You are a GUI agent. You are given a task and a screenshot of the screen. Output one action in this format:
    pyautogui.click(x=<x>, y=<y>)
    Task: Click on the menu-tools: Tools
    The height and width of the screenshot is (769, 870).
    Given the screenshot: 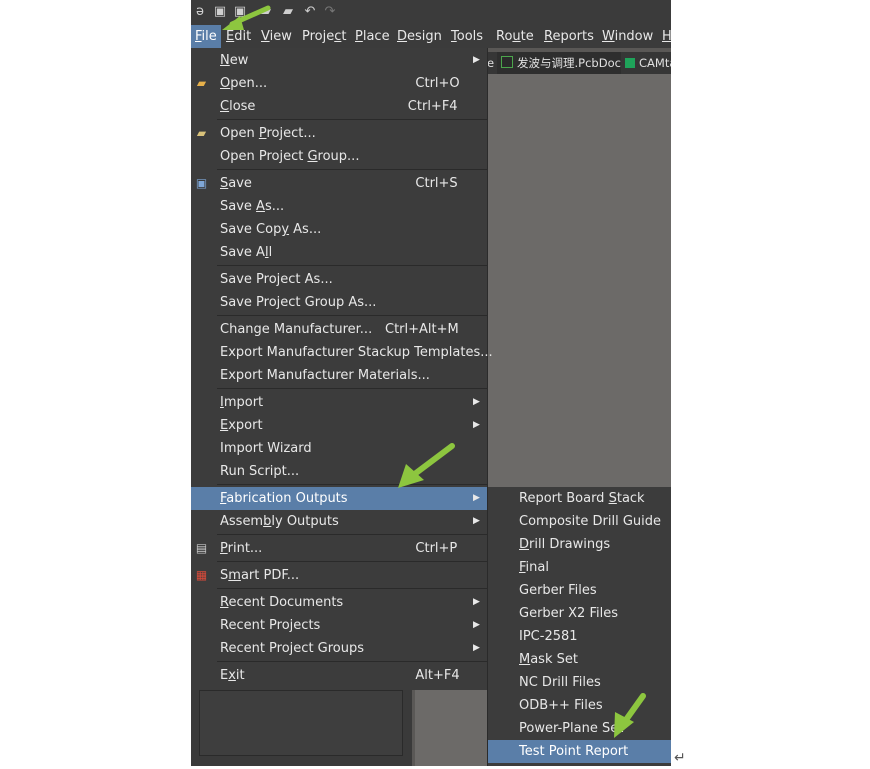 What is the action you would take?
    pyautogui.click(x=467, y=36)
    